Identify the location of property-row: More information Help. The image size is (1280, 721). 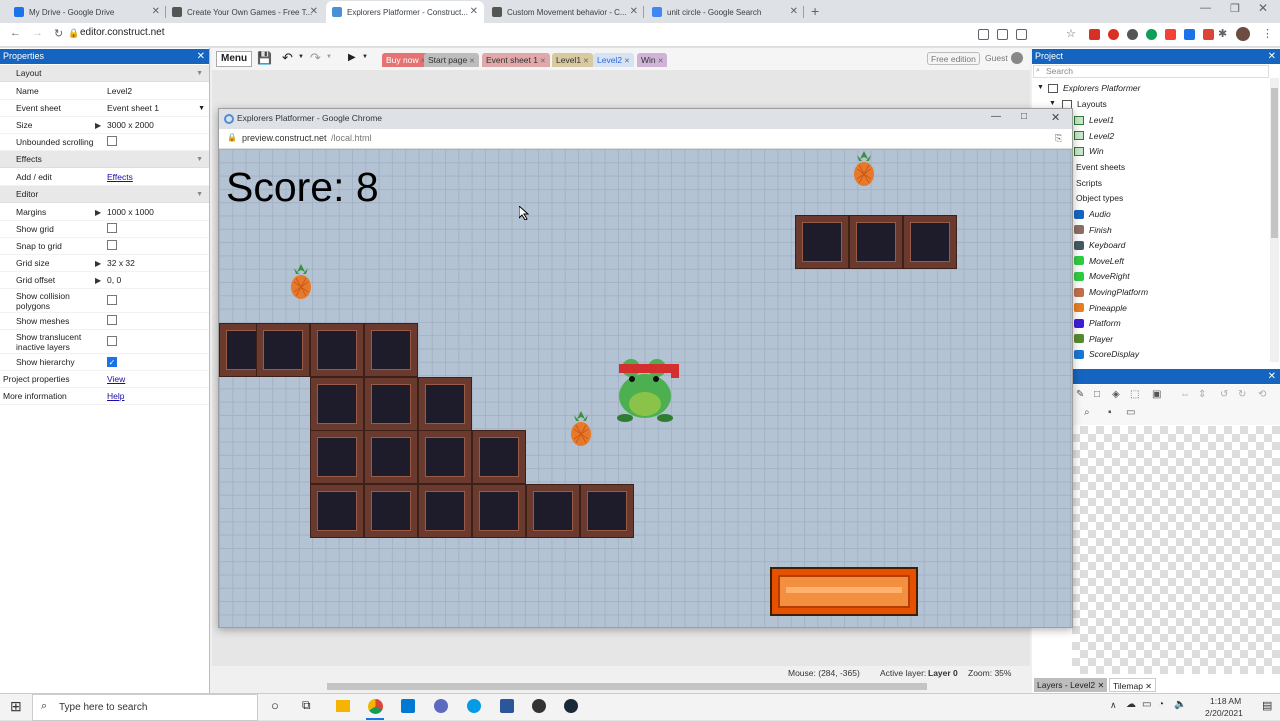
(104, 396).